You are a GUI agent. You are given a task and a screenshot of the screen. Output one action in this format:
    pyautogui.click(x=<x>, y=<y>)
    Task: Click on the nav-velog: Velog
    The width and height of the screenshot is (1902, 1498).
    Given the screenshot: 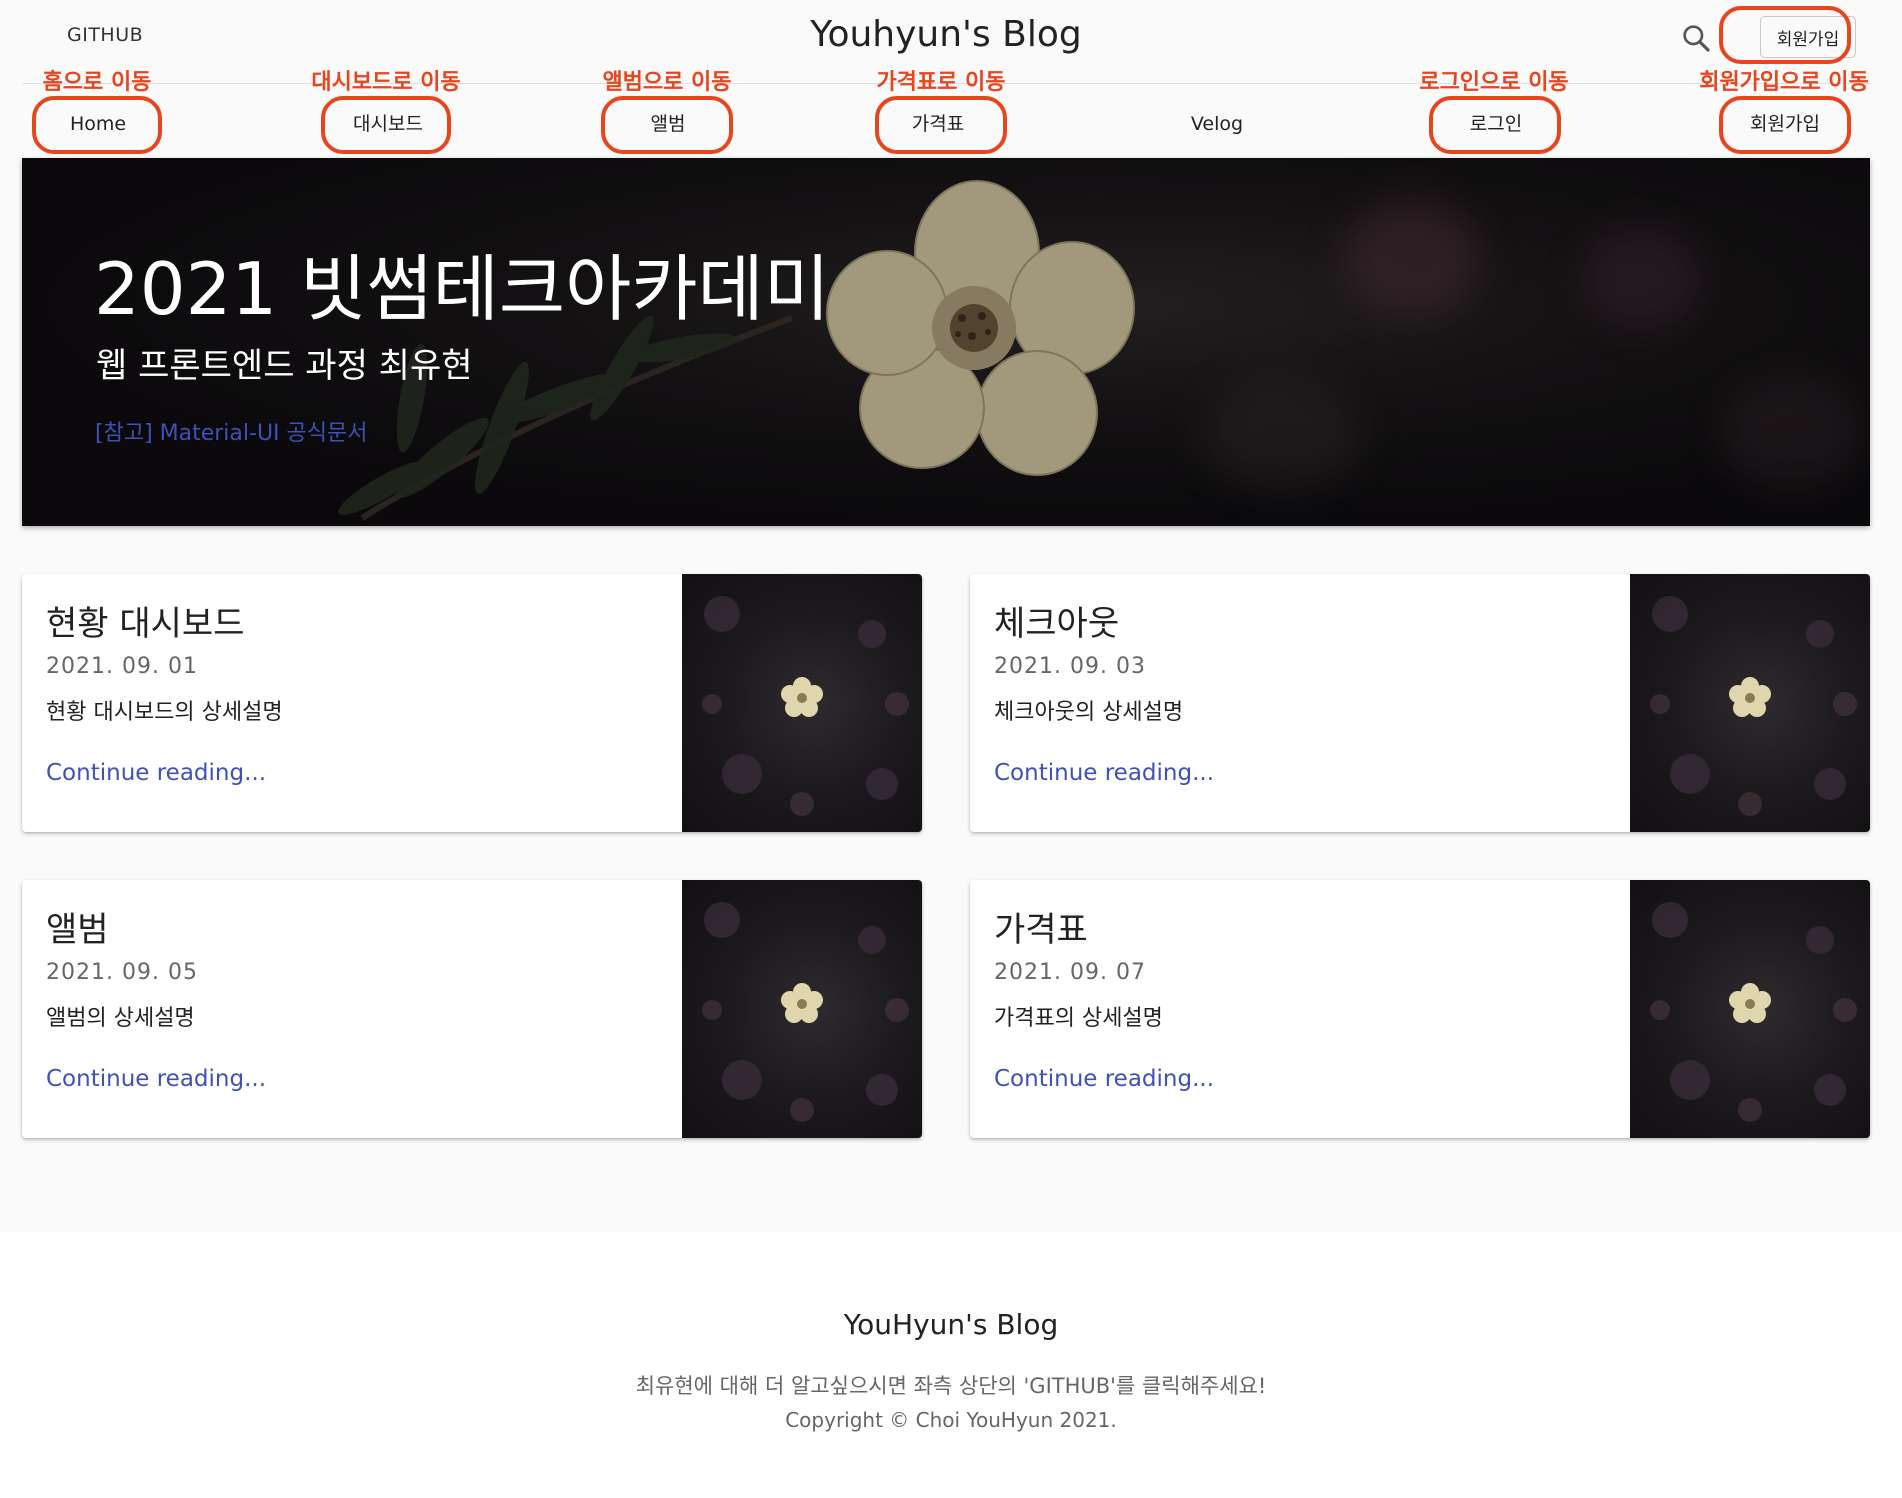 What is the action you would take?
    pyautogui.click(x=1217, y=124)
    